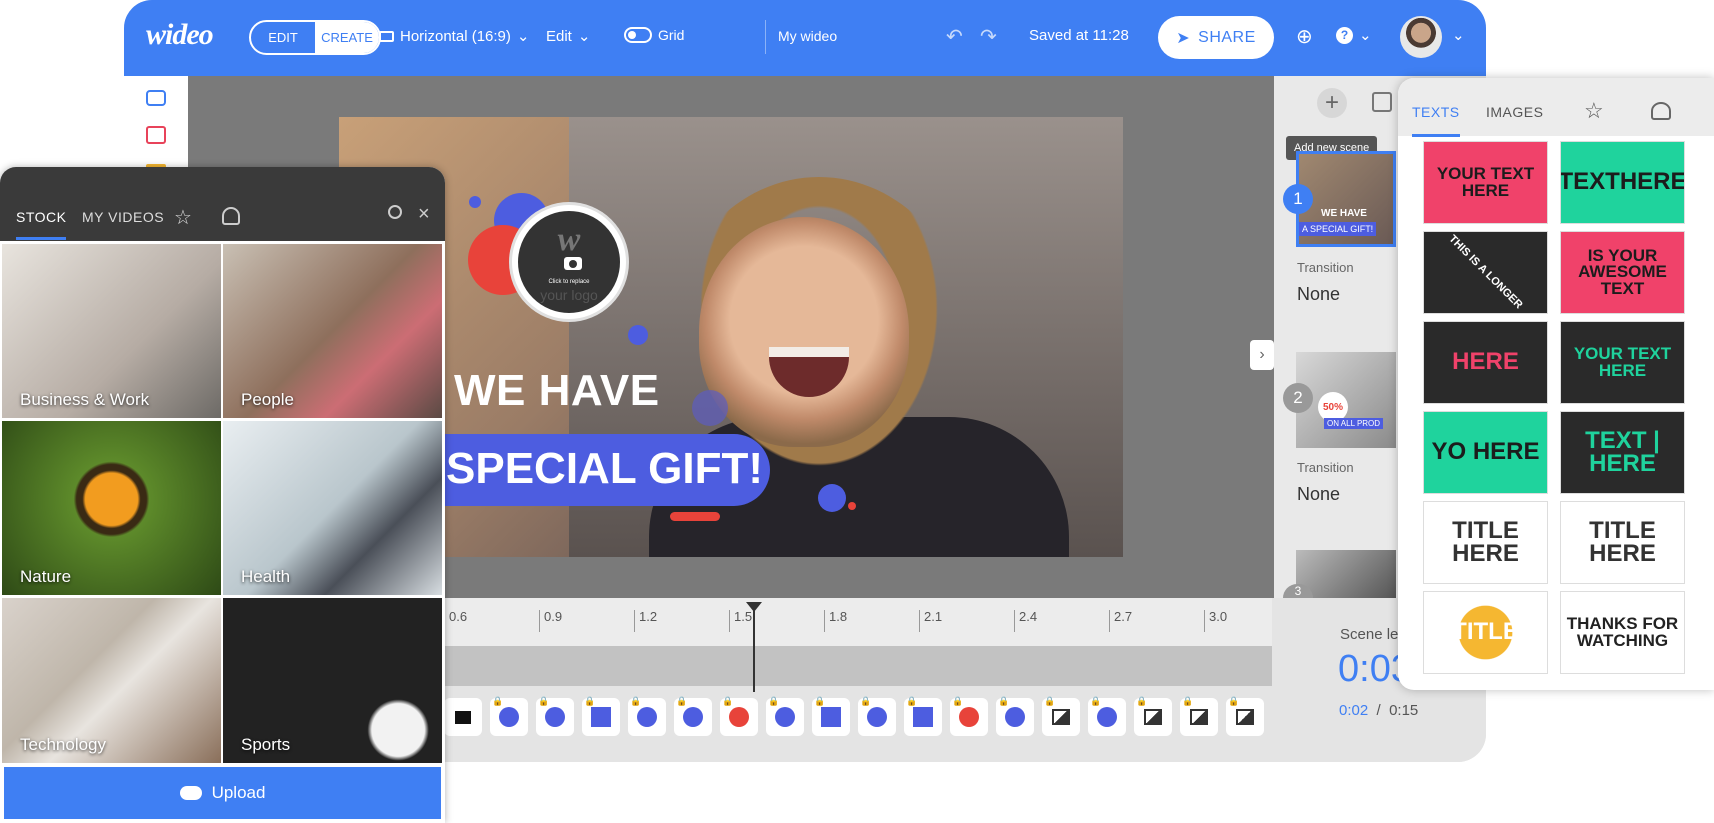  Describe the element at coordinates (1622, 272) in the screenshot. I see `text-template-card: IS YOUR AWESOME TEXT` at that location.